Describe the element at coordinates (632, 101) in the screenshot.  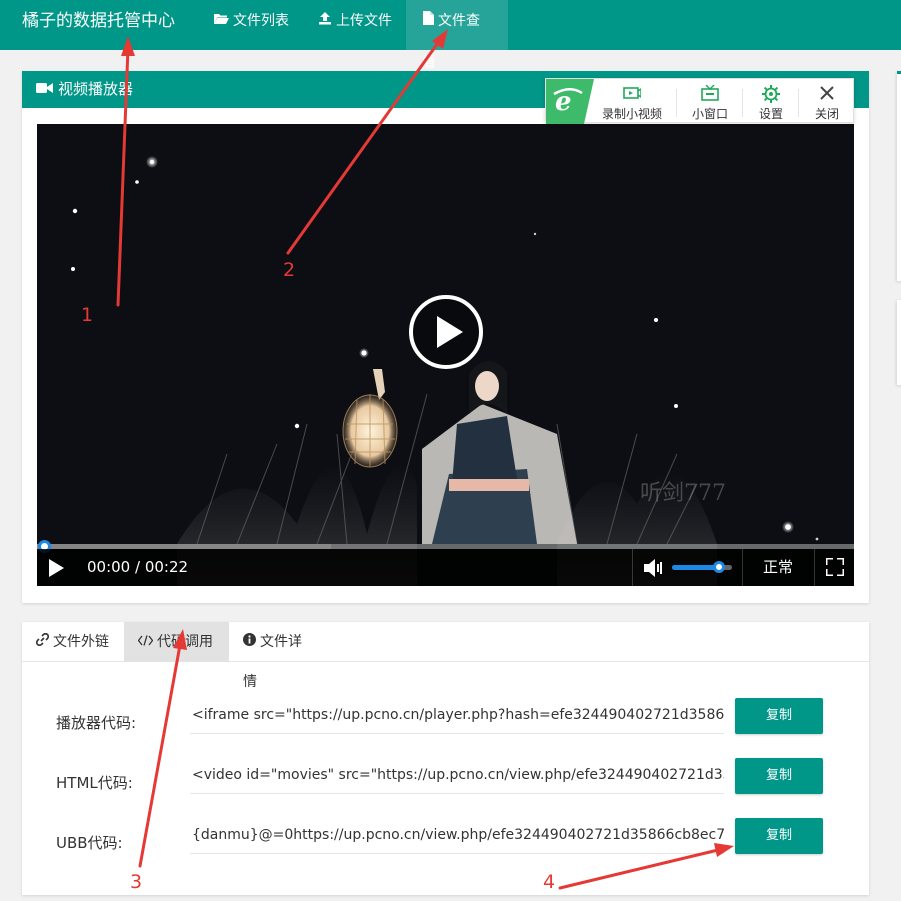
I see `record-video-button: 录制小视频` at that location.